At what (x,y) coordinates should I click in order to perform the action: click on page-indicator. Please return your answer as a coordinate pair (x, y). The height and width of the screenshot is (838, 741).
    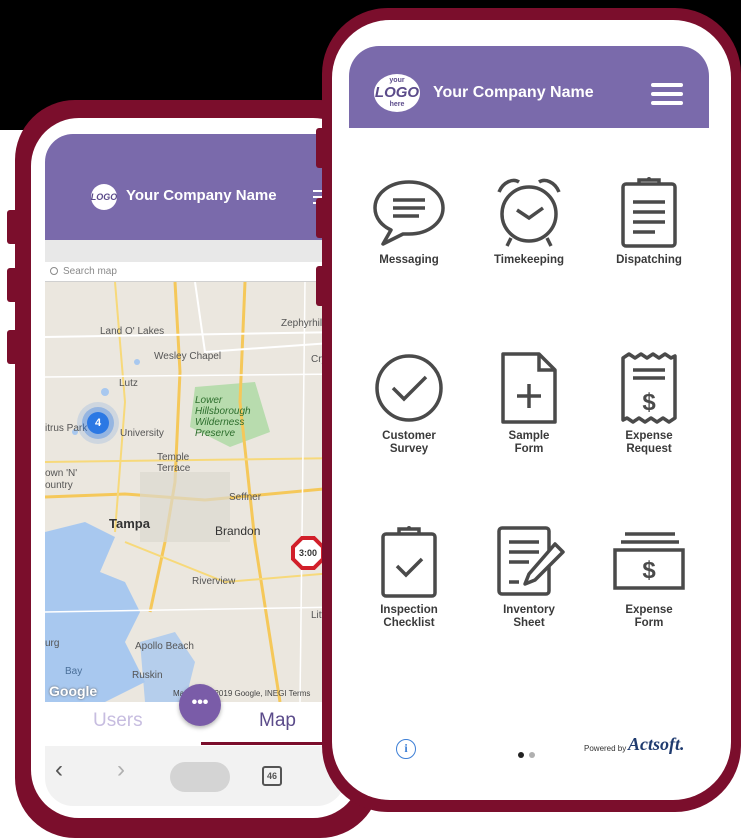
    Looking at the image, I should click on (529, 754).